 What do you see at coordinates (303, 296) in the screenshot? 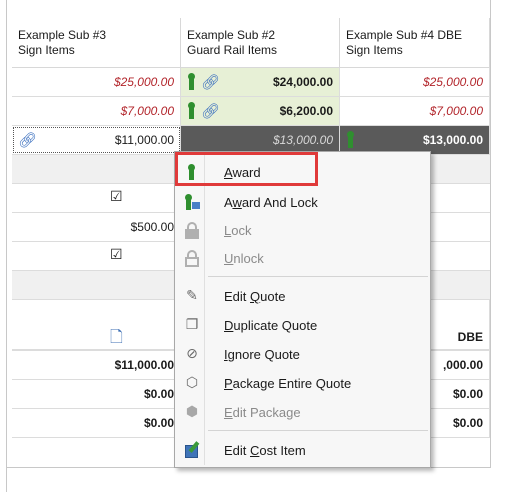
I see `menu-item-edit-quote: ✎ Edit Quote` at bounding box center [303, 296].